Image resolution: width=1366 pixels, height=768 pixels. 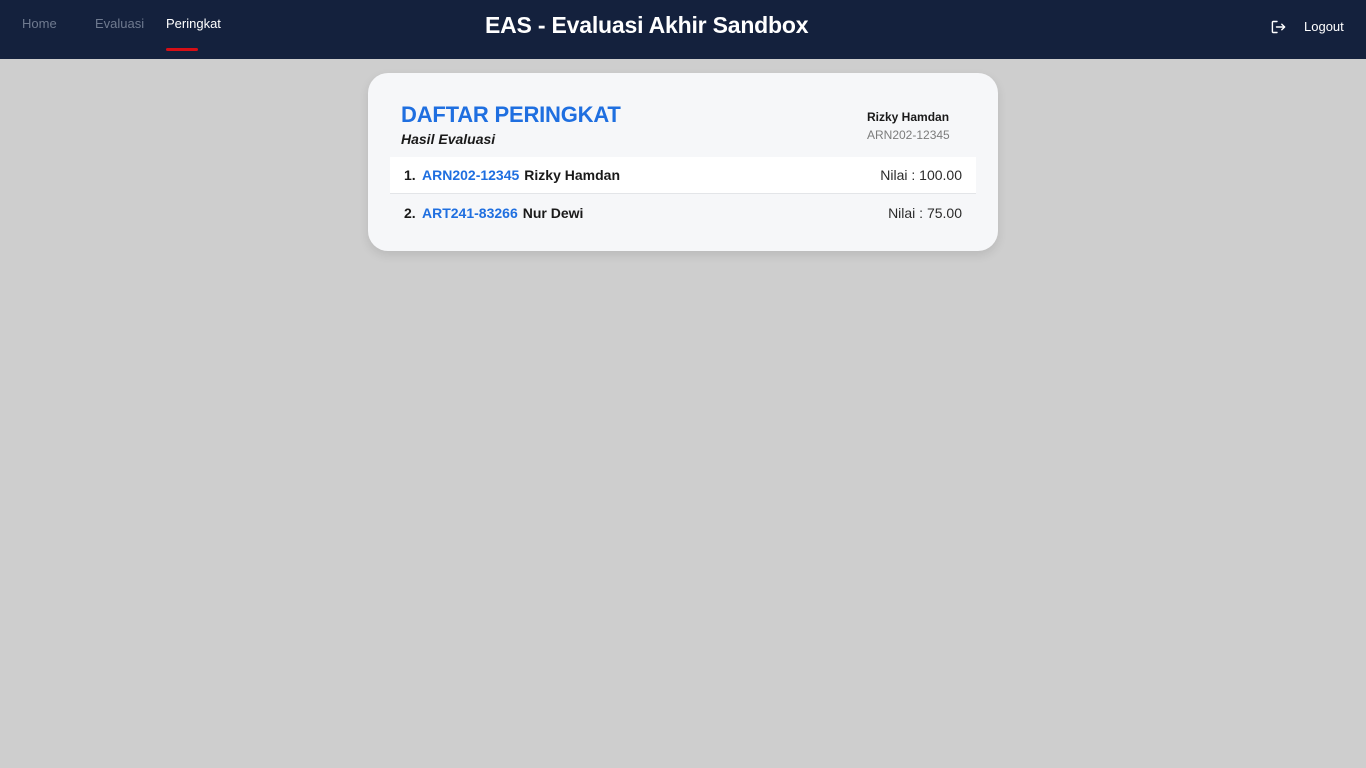 I want to click on nav-evaluasi: Evaluasi, so click(x=119, y=23).